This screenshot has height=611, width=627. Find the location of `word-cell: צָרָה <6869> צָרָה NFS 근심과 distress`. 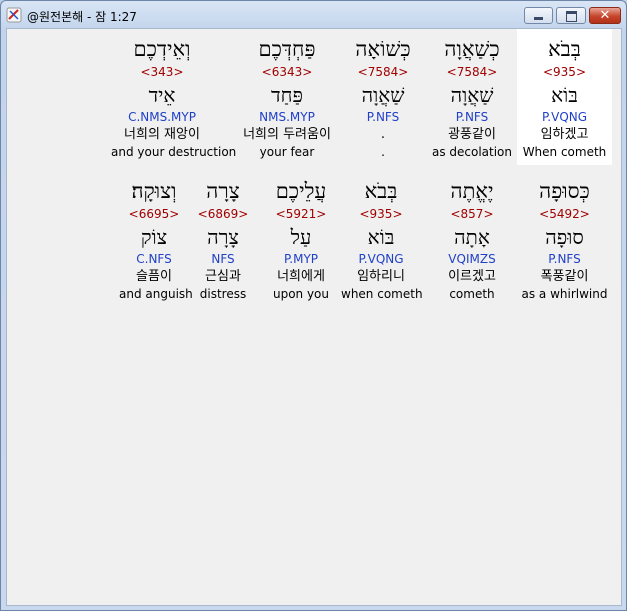

word-cell: צָרָה <6869> צָרָה NFS 근심과 distress is located at coordinates (223, 238).